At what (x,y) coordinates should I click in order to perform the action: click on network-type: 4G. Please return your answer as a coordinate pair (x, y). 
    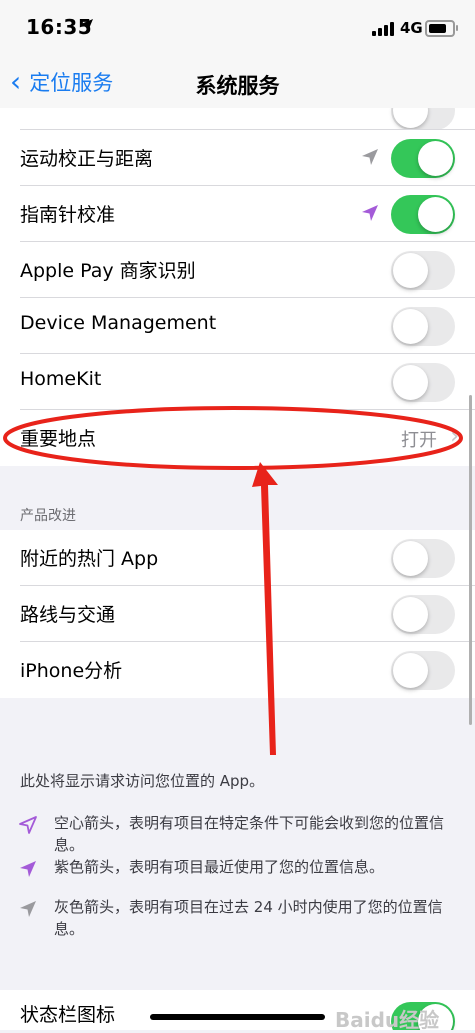
    Looking at the image, I should click on (411, 28).